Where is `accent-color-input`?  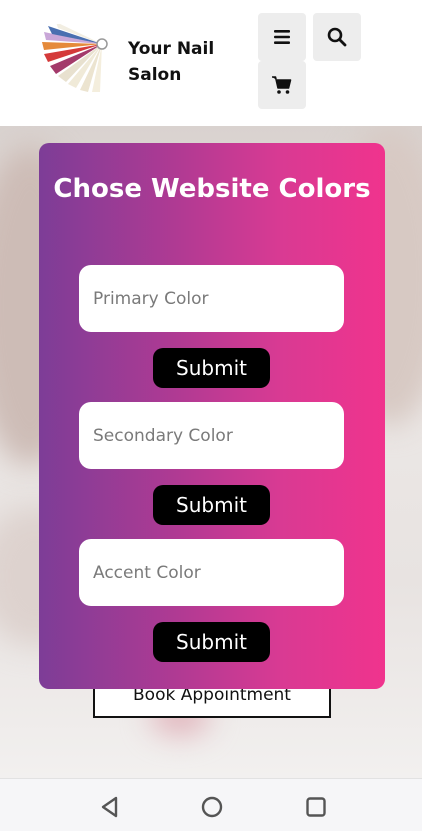 accent-color-input is located at coordinates (211, 572).